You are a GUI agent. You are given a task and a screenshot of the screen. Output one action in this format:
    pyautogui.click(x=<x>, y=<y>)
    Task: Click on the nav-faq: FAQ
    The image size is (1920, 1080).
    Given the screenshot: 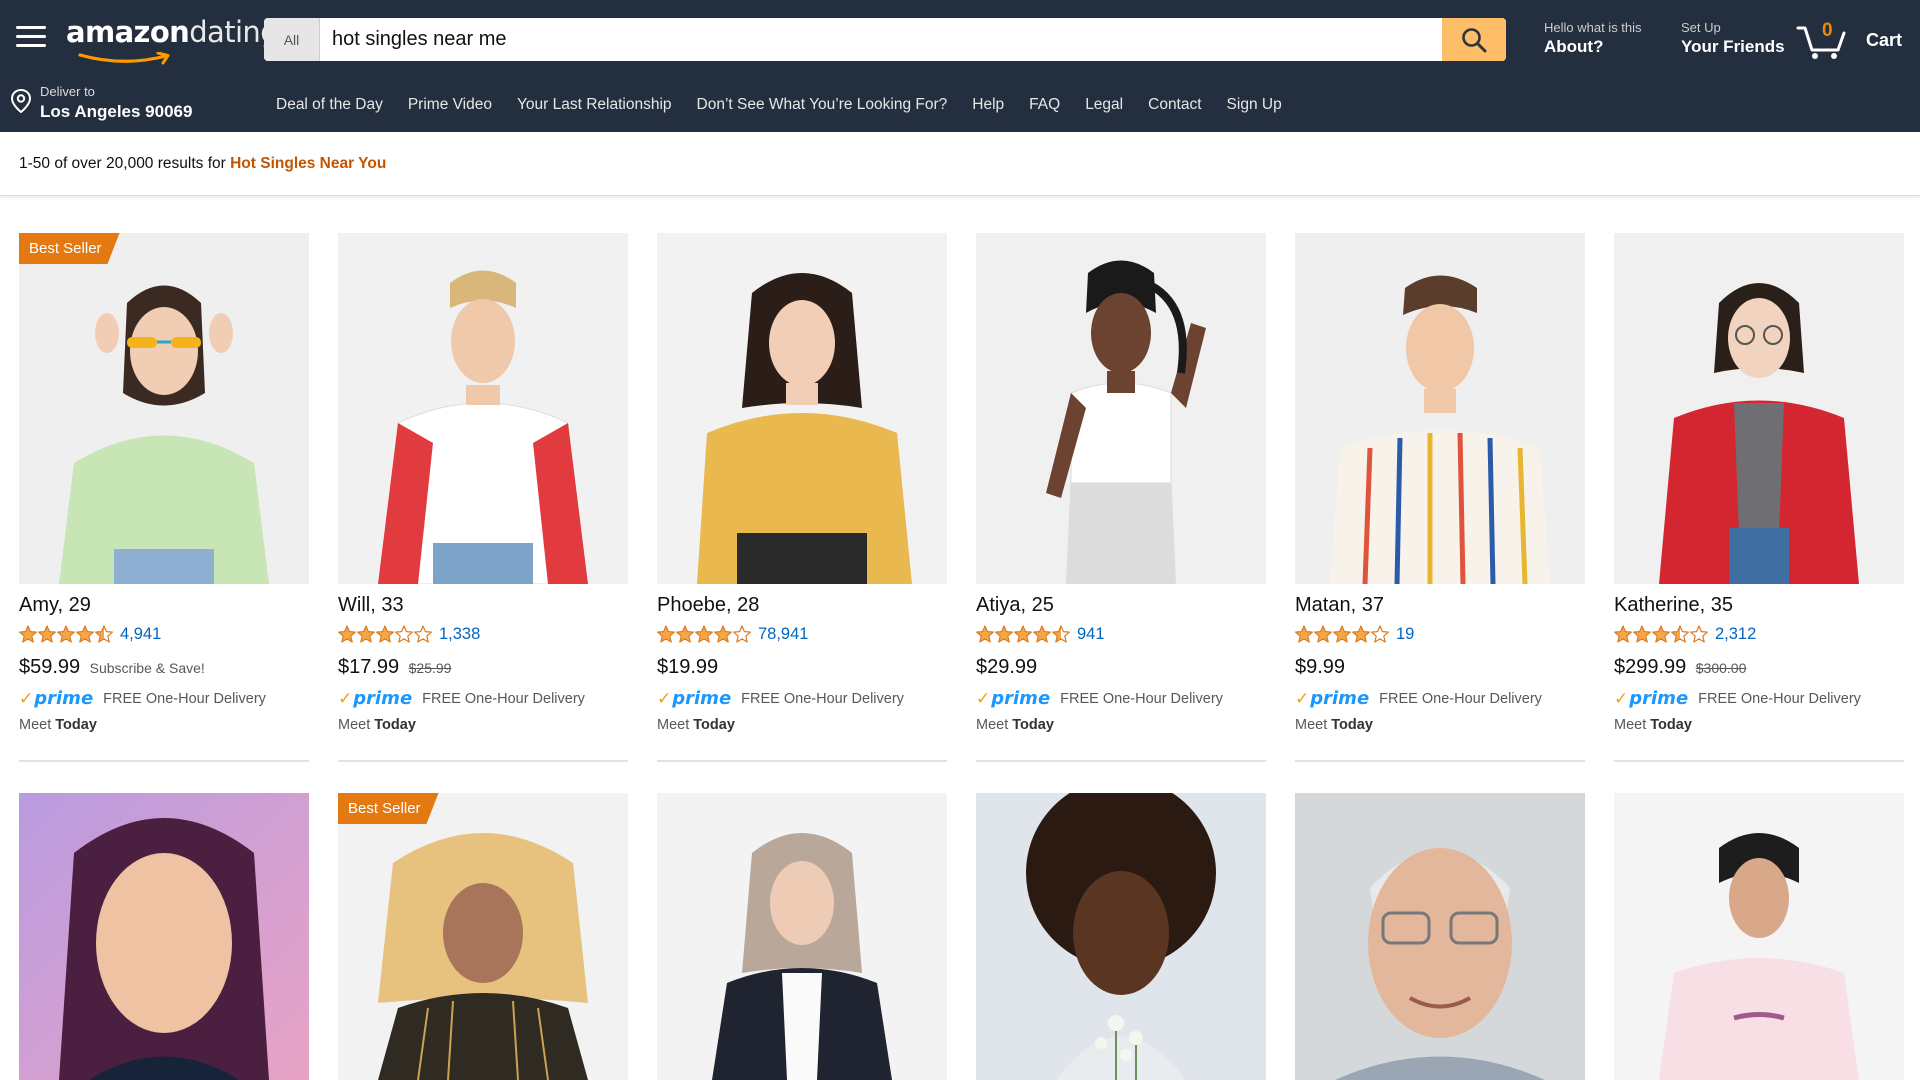 What is the action you would take?
    pyautogui.click(x=1044, y=105)
    